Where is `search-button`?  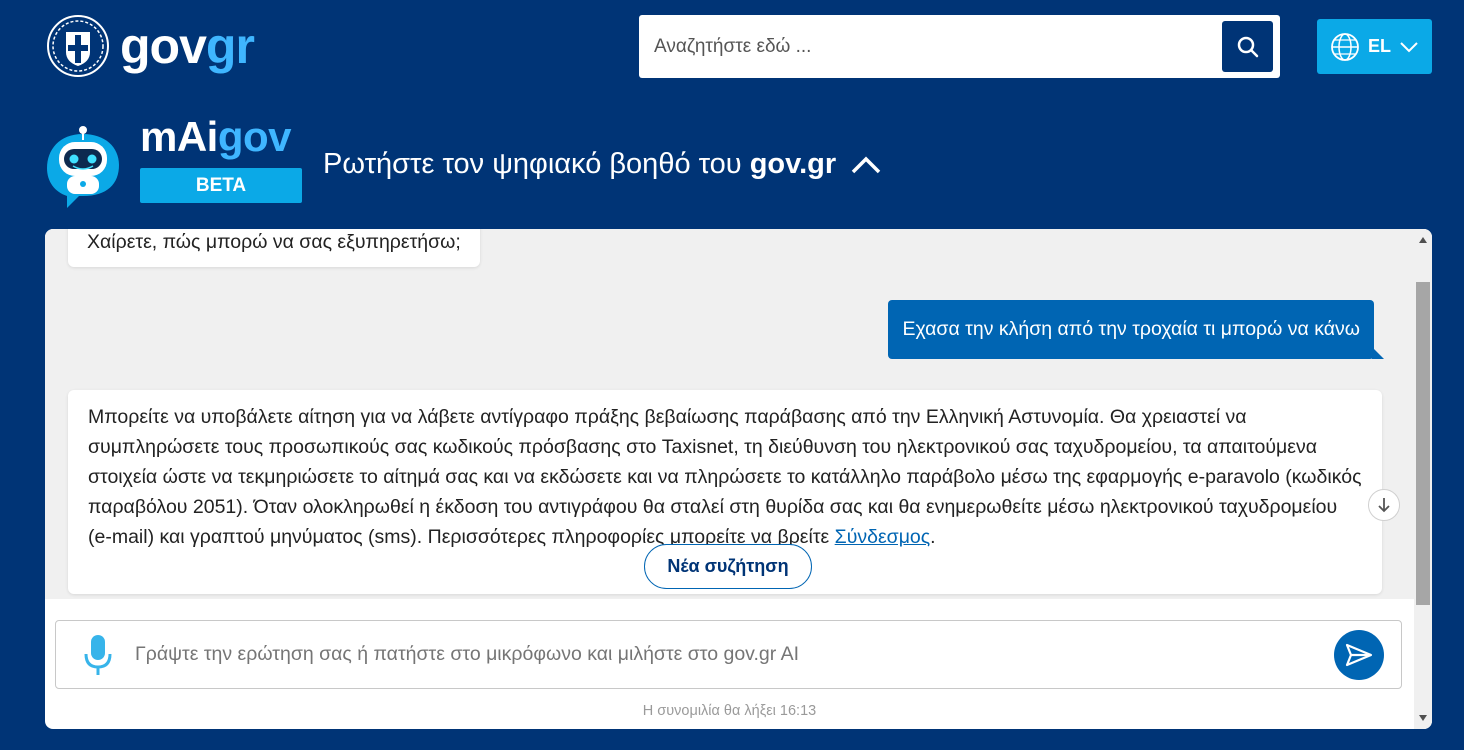 search-button is located at coordinates (1247, 46).